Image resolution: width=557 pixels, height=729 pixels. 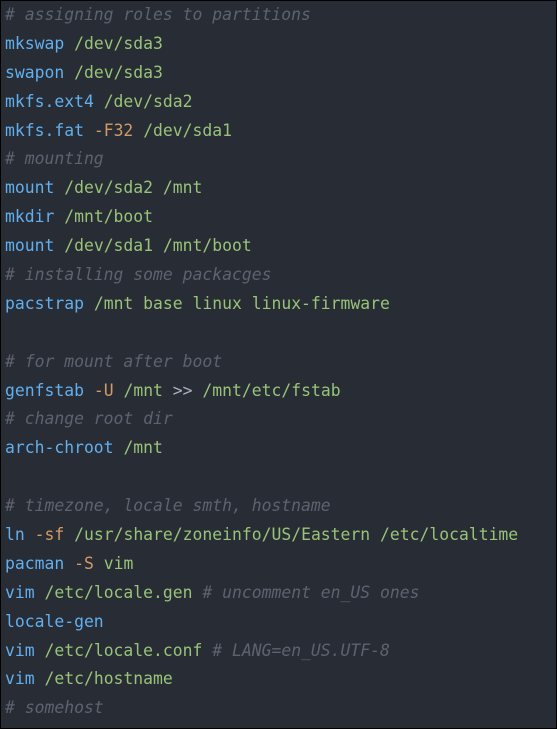 What do you see at coordinates (278, 419) in the screenshot?
I see `code-line: # change root dir` at bounding box center [278, 419].